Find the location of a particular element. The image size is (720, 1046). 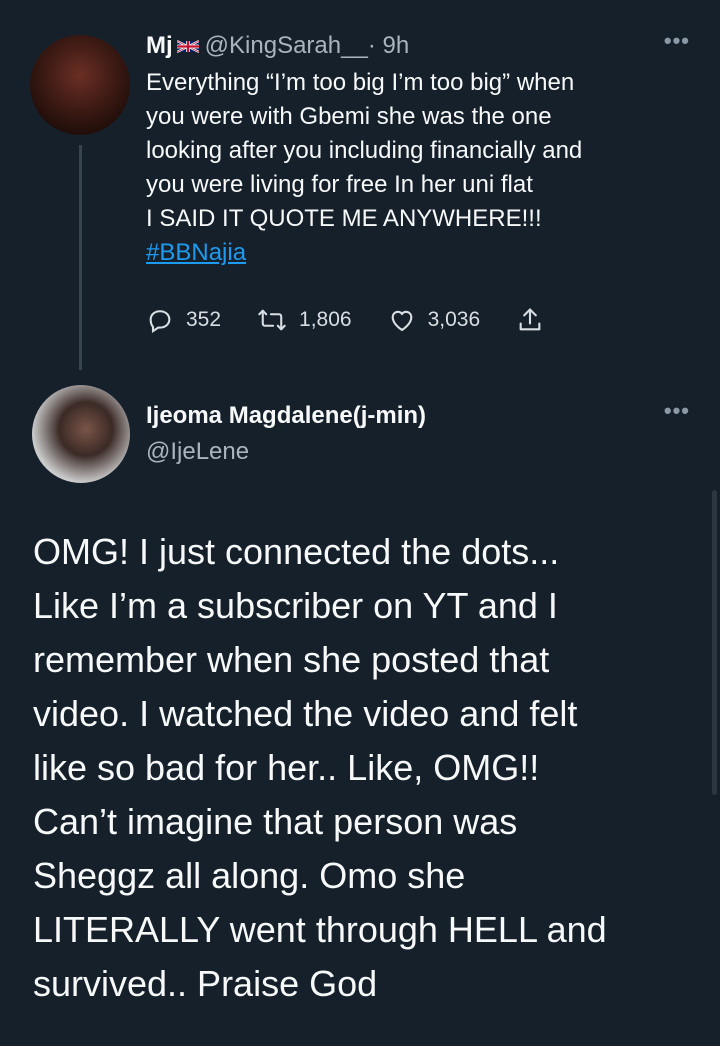

hashtag-link: #BBNajia is located at coordinates (196, 252).